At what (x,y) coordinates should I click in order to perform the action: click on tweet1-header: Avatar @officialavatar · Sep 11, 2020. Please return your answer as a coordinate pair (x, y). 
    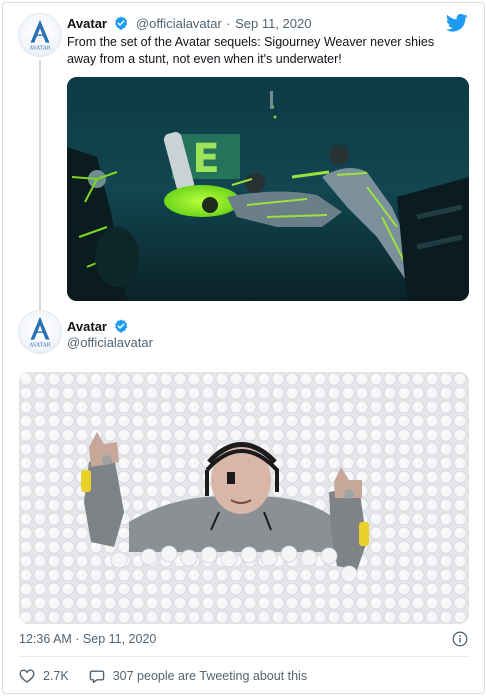
    Looking at the image, I should click on (189, 24).